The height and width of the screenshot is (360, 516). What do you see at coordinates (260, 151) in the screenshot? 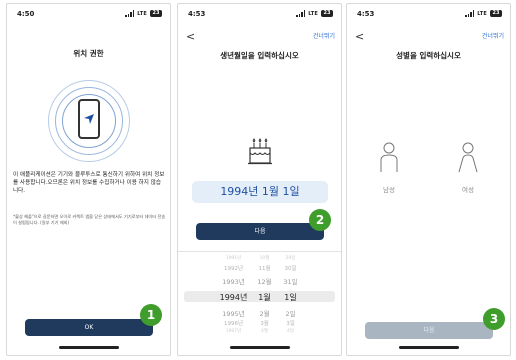
I see `birthday-cake-icon` at bounding box center [260, 151].